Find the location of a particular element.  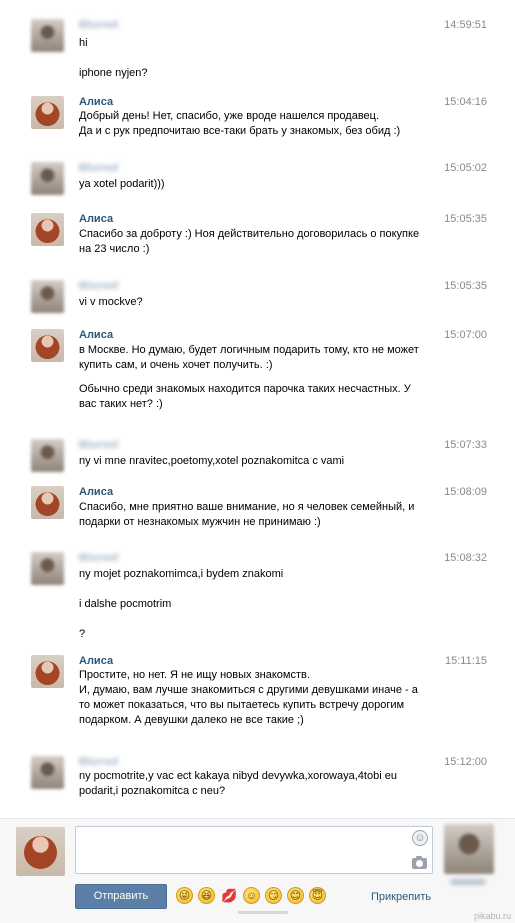

emoji-button: 😆 is located at coordinates (206, 895).